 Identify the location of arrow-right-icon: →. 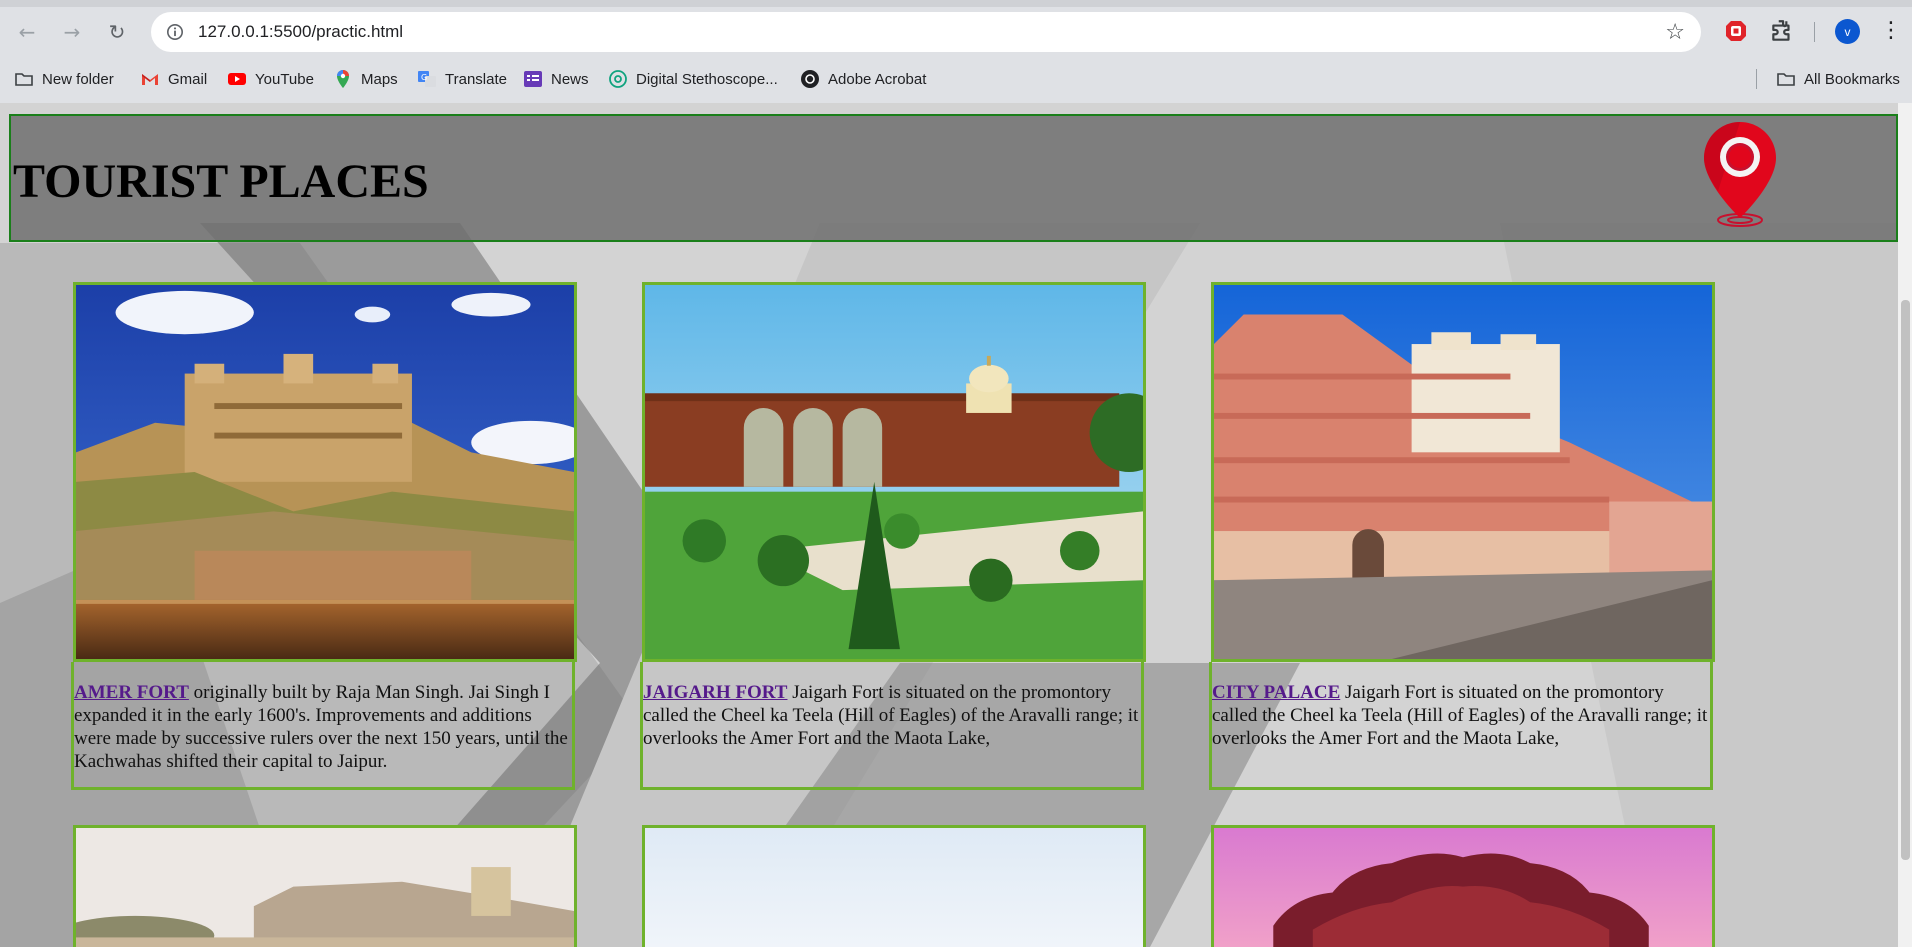
(72, 32).